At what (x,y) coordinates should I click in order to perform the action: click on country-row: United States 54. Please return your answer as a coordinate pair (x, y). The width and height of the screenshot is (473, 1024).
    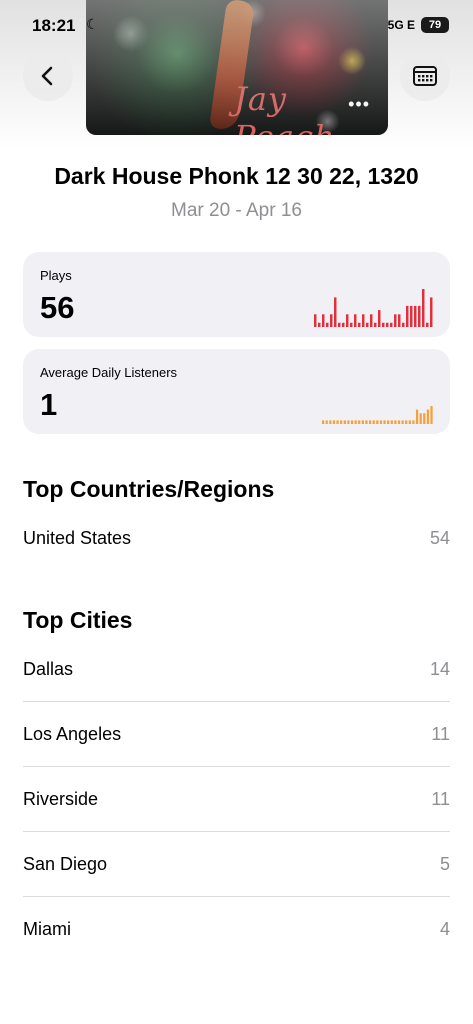
    Looking at the image, I should click on (236, 538).